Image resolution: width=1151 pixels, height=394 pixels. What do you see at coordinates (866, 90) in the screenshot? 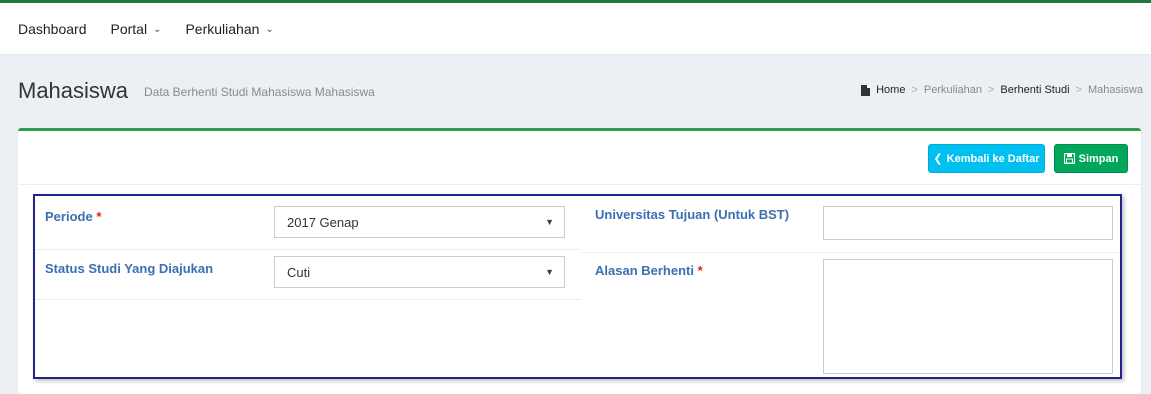
I see `document-icon` at bounding box center [866, 90].